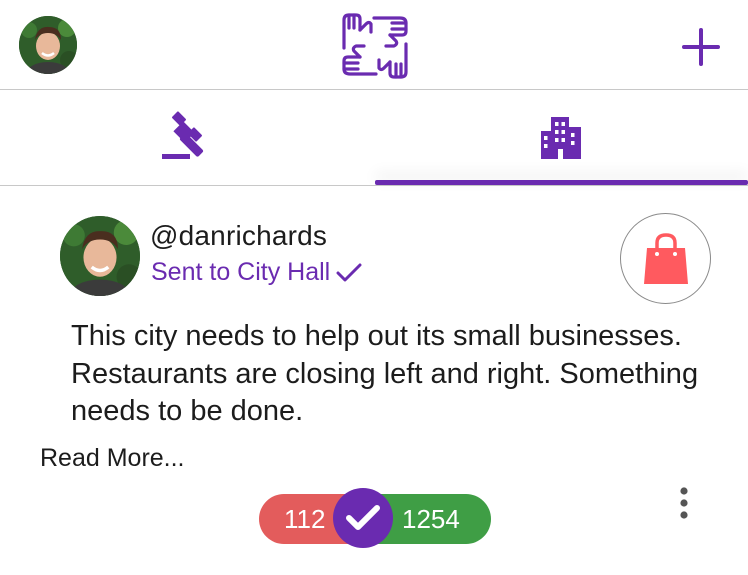 This screenshot has height=575, width=748. What do you see at coordinates (183, 135) in the screenshot?
I see `gavel-icon` at bounding box center [183, 135].